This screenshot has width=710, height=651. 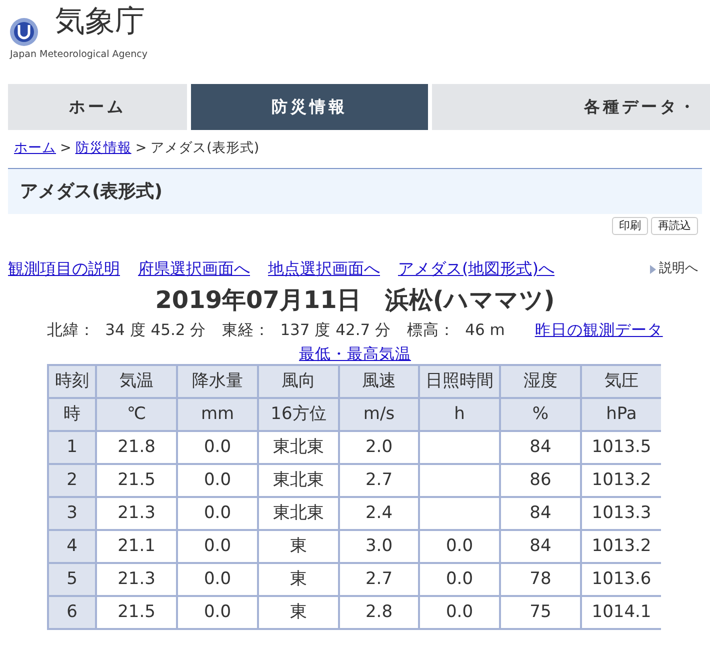 I want to click on unit-header: 16方位, so click(x=298, y=414).